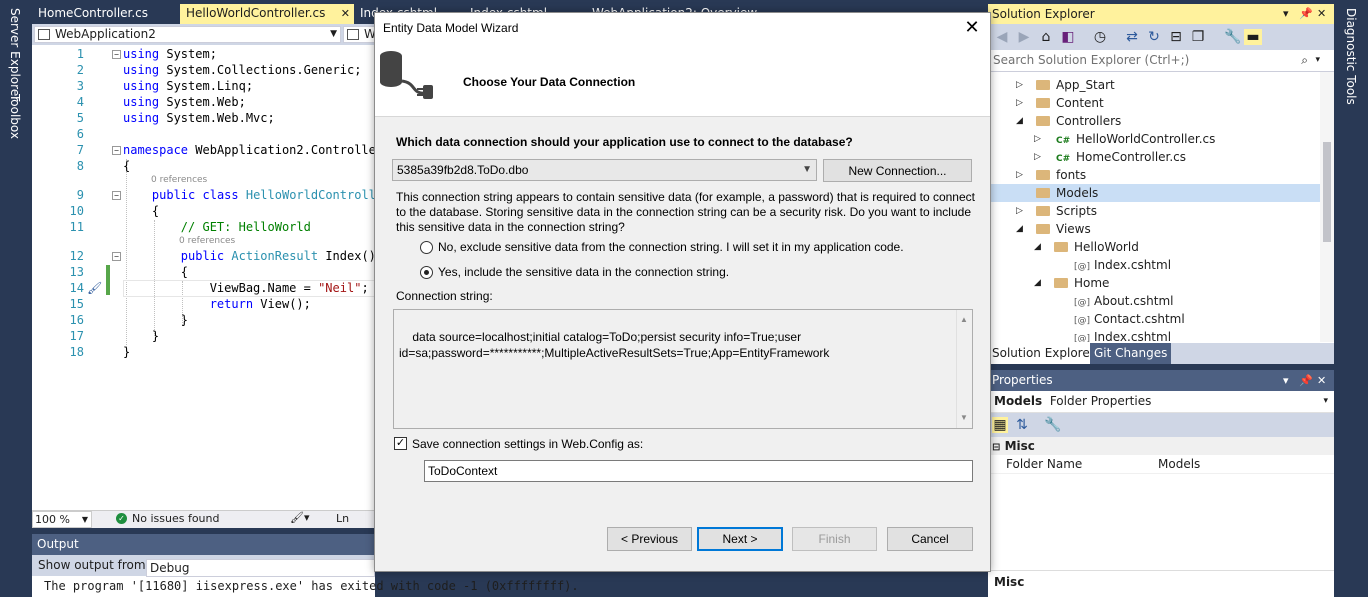 Image resolution: width=1368 pixels, height=597 pixels. What do you see at coordinates (1052, 425) in the screenshot?
I see `property-pages-icon: 🔧` at bounding box center [1052, 425].